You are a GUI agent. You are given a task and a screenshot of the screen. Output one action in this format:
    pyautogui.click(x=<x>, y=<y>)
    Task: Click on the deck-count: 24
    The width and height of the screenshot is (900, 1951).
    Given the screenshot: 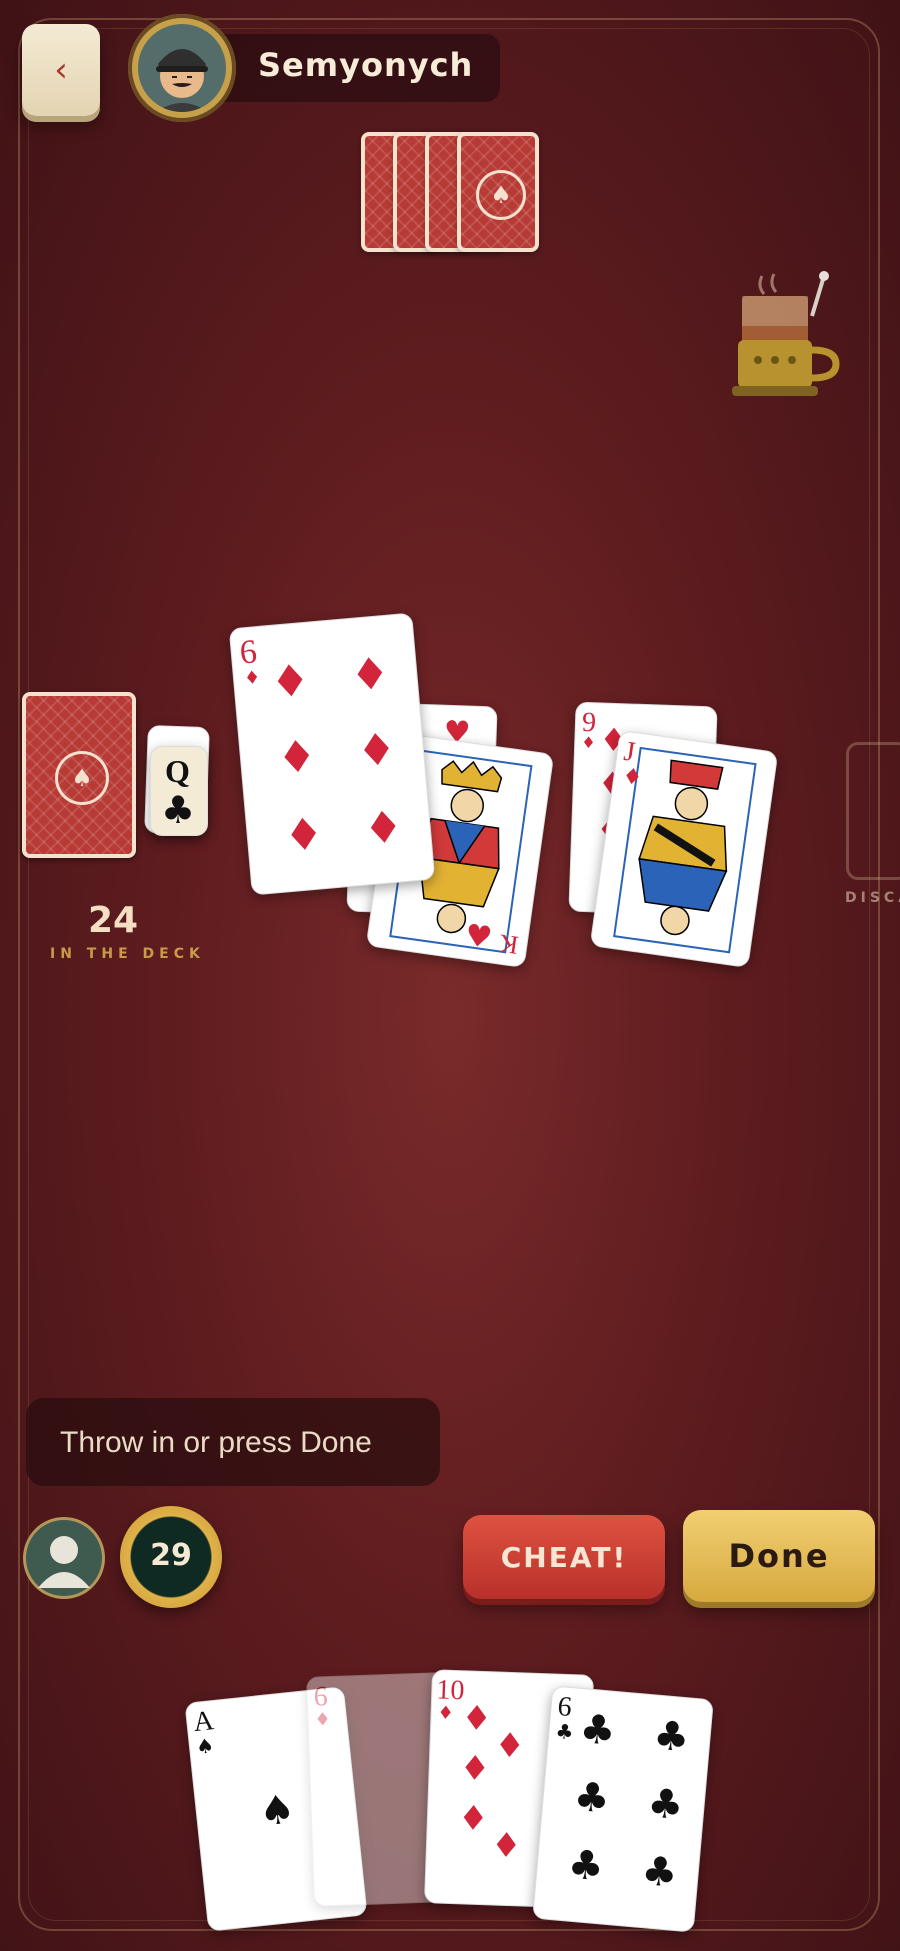 What is the action you would take?
    pyautogui.click(x=113, y=920)
    